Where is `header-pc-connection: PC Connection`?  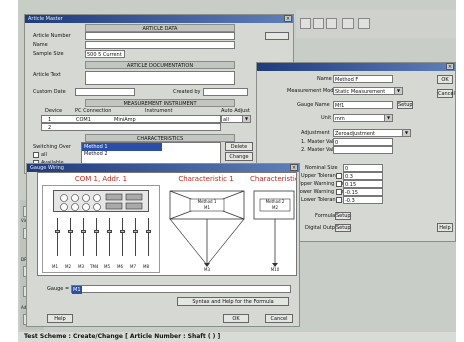 header-pc-connection: PC Connection is located at coordinates (93, 111).